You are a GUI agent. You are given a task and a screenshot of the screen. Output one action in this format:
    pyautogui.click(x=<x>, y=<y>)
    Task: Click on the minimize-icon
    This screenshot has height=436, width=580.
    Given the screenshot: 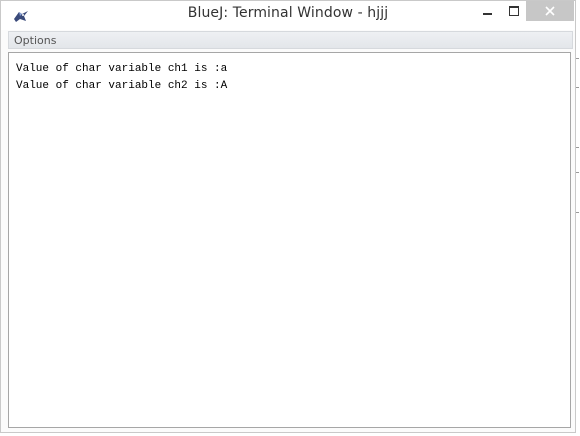 What is the action you would take?
    pyautogui.click(x=487, y=14)
    